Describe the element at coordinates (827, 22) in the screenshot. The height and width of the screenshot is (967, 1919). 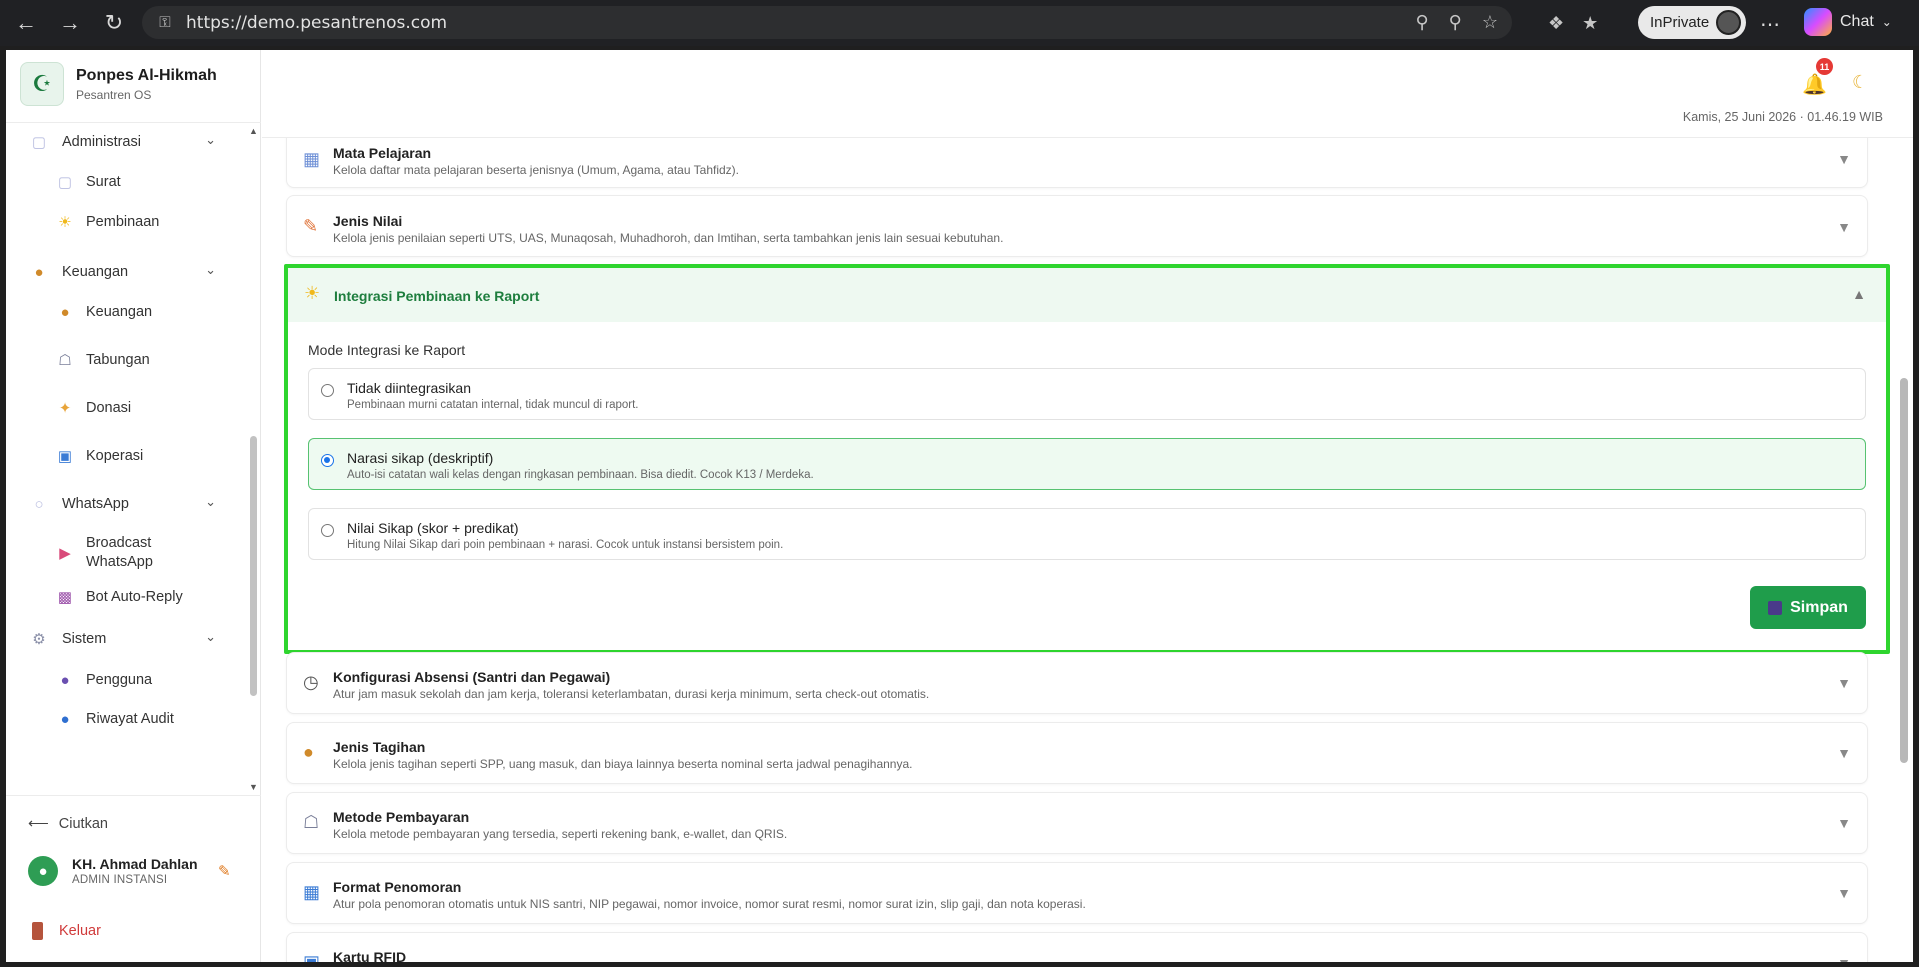
I see `address-bar: ⚿ https://demo.pesantrenos.com ⚲ ⚲ ☆` at that location.